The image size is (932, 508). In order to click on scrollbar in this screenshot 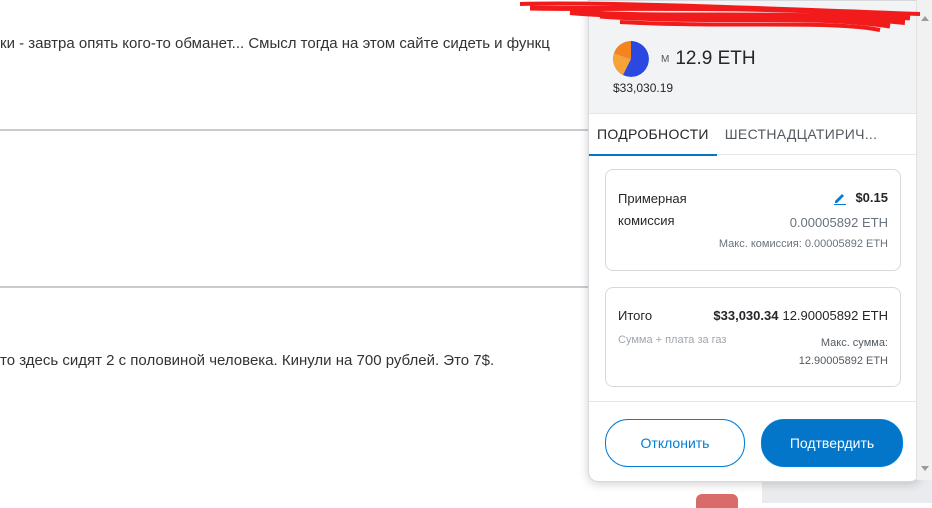, I will do `click(924, 240)`.